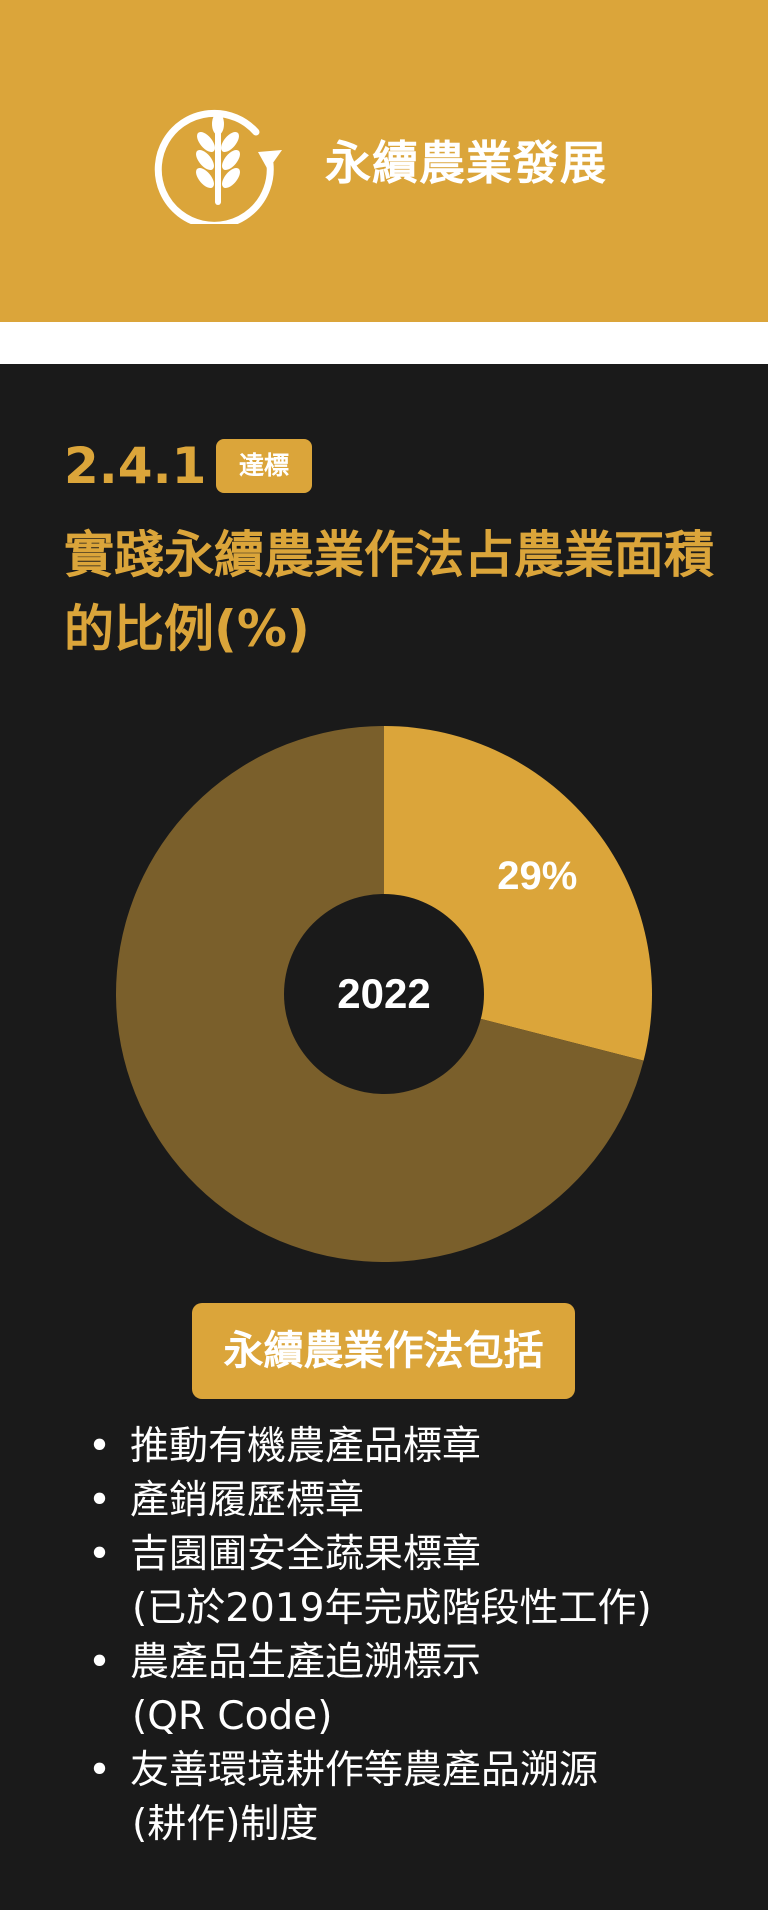 This screenshot has width=768, height=1910. I want to click on list-item-text: 吉園圃安全蔬果標章, so click(306, 1554).